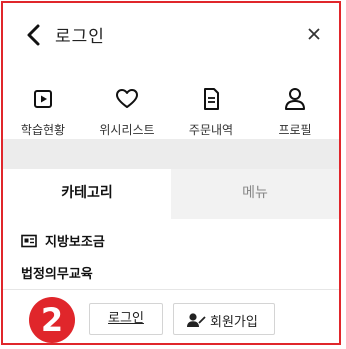 This screenshot has width=346, height=349. I want to click on menu-item-mandatory-education: 법정의무교육, so click(171, 272).